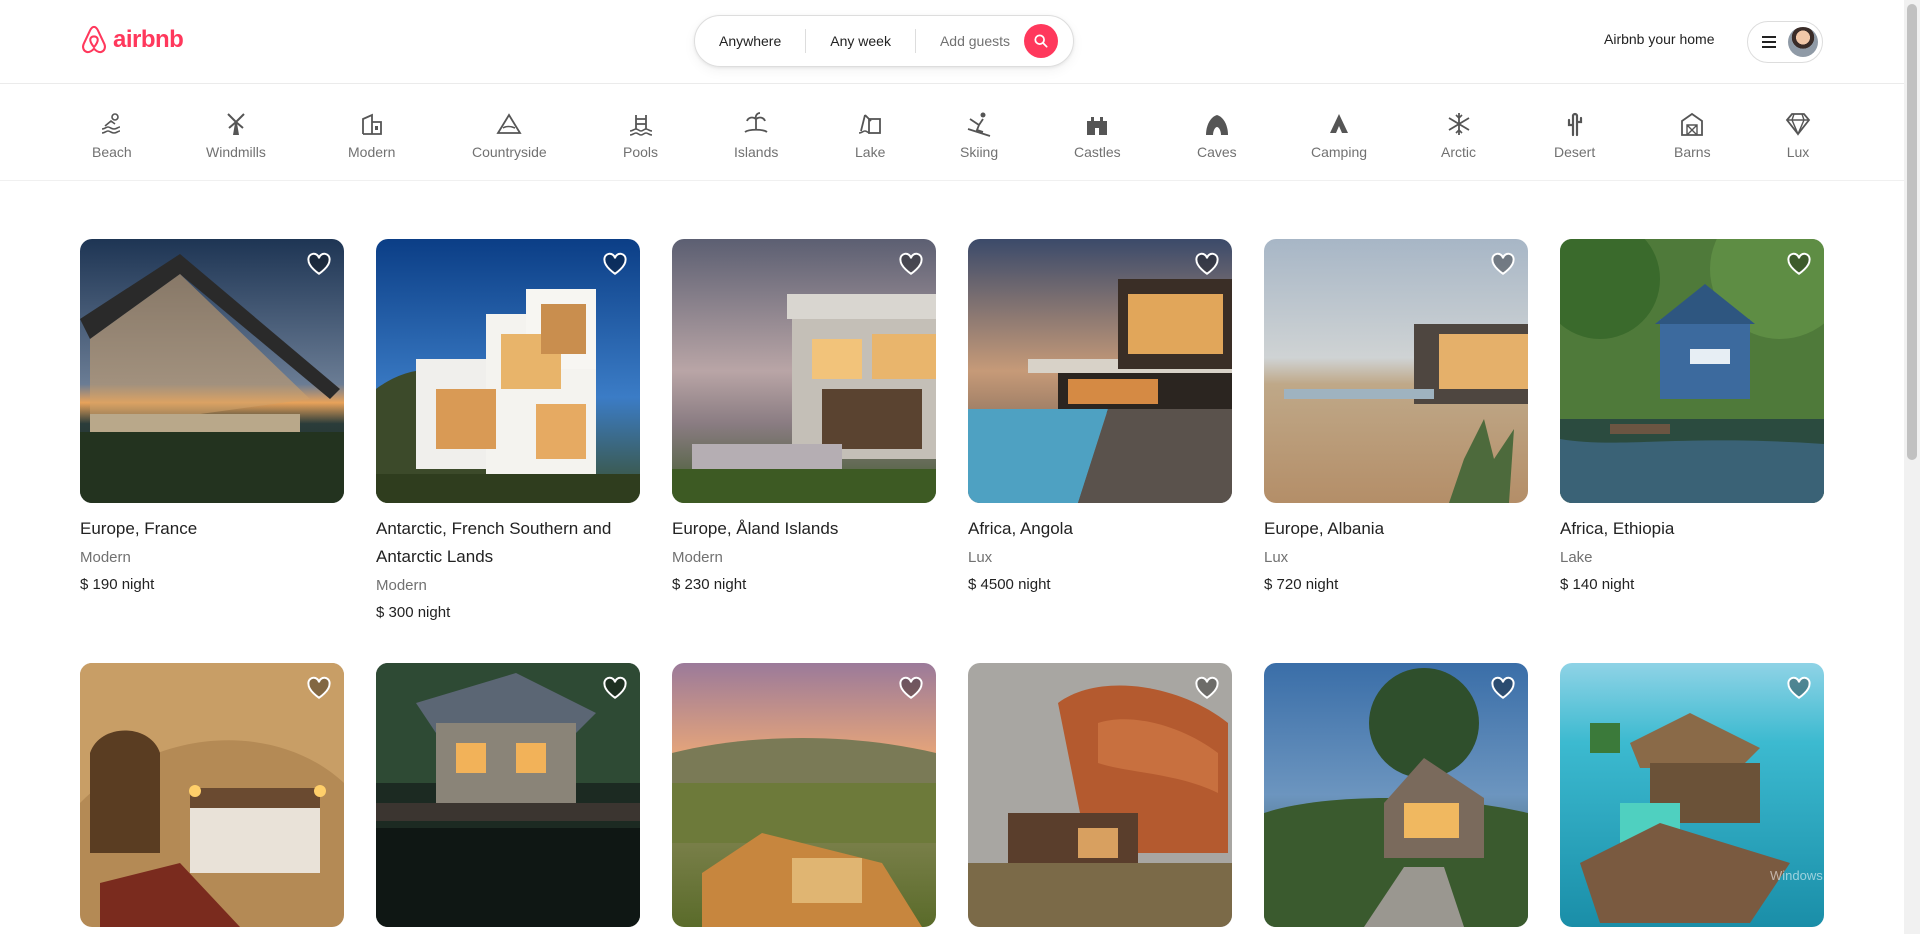 The width and height of the screenshot is (1920, 934). What do you see at coordinates (755, 528) in the screenshot?
I see `listing-title: Europe, Åland Islands` at bounding box center [755, 528].